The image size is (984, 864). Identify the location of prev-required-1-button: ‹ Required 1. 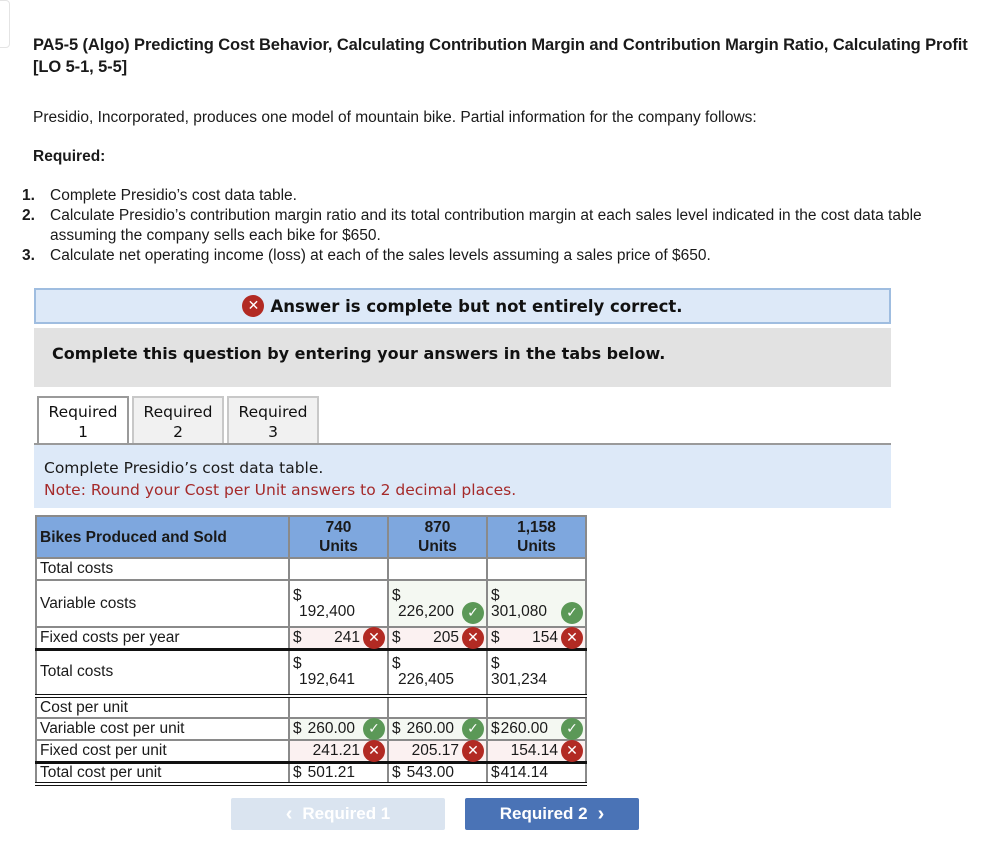
(338, 814).